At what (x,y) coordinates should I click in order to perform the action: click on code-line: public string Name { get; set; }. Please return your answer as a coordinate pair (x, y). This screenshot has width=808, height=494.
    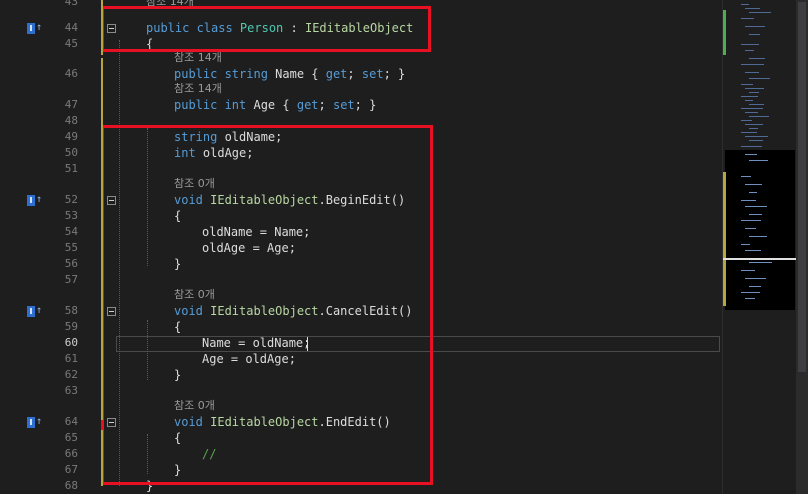
    Looking at the image, I should click on (289, 74).